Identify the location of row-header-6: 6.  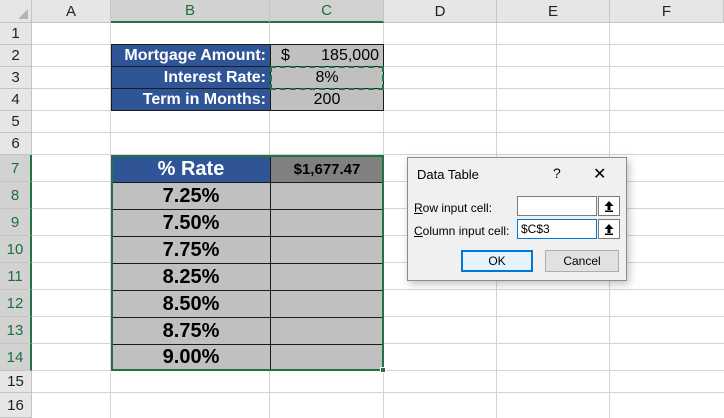
(16, 144).